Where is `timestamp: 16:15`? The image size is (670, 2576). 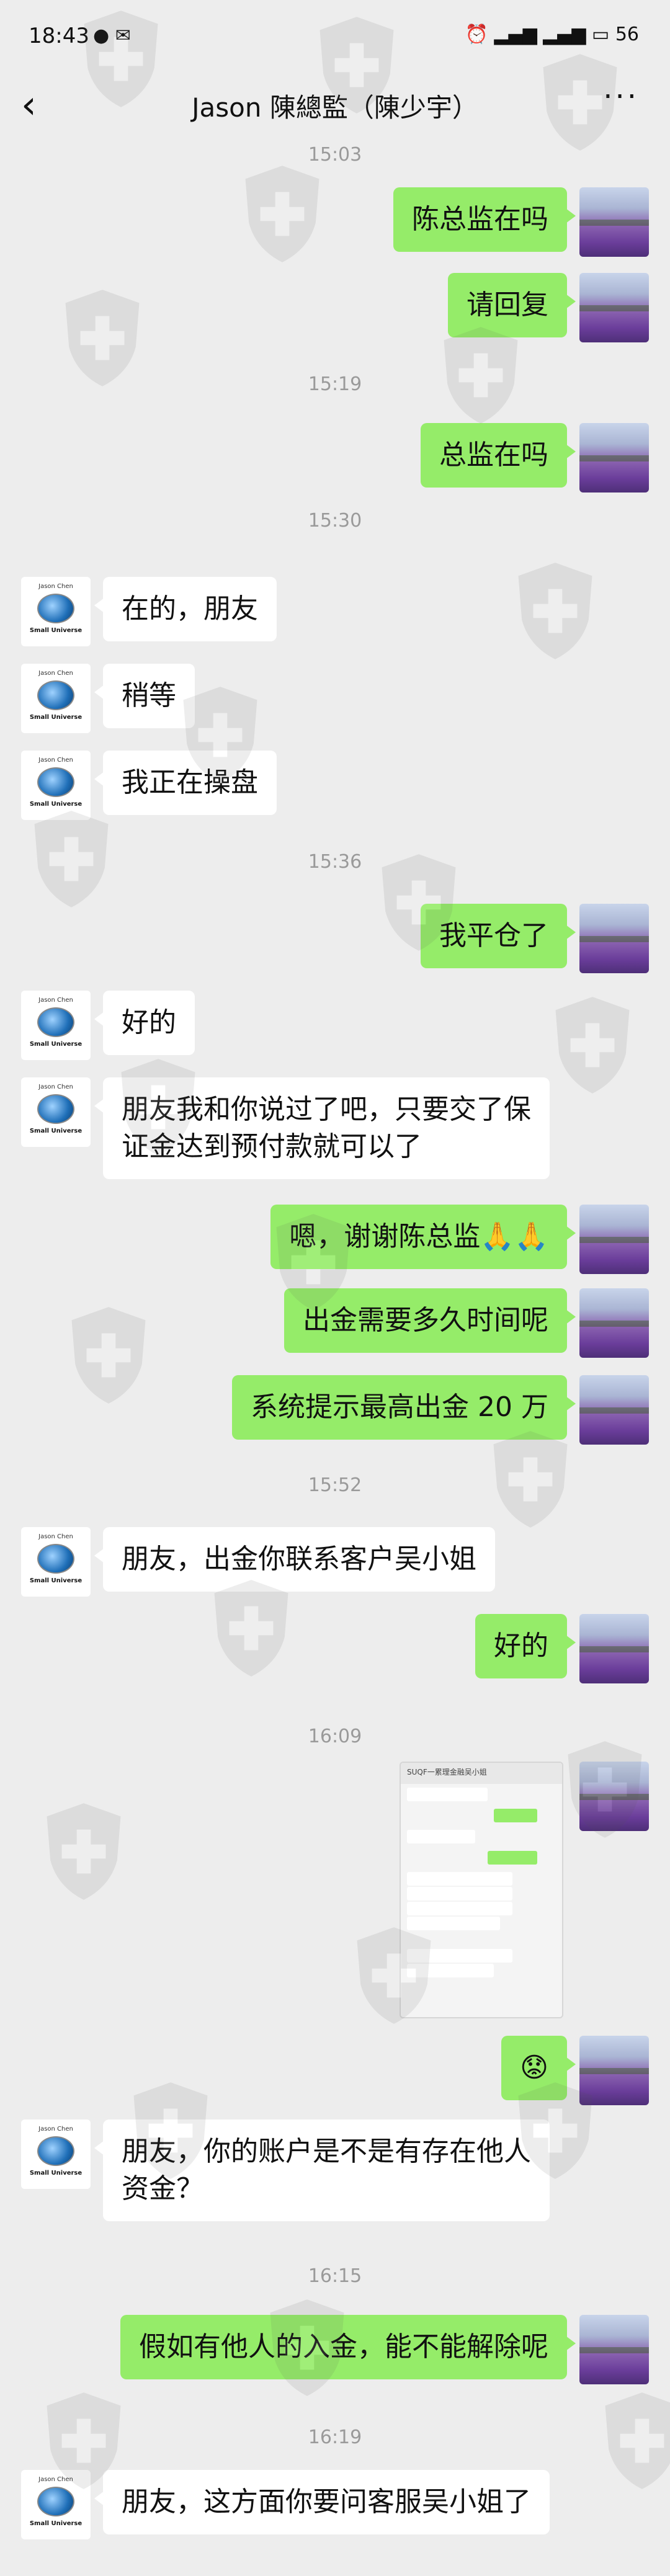
timestamp: 16:15 is located at coordinates (335, 2276).